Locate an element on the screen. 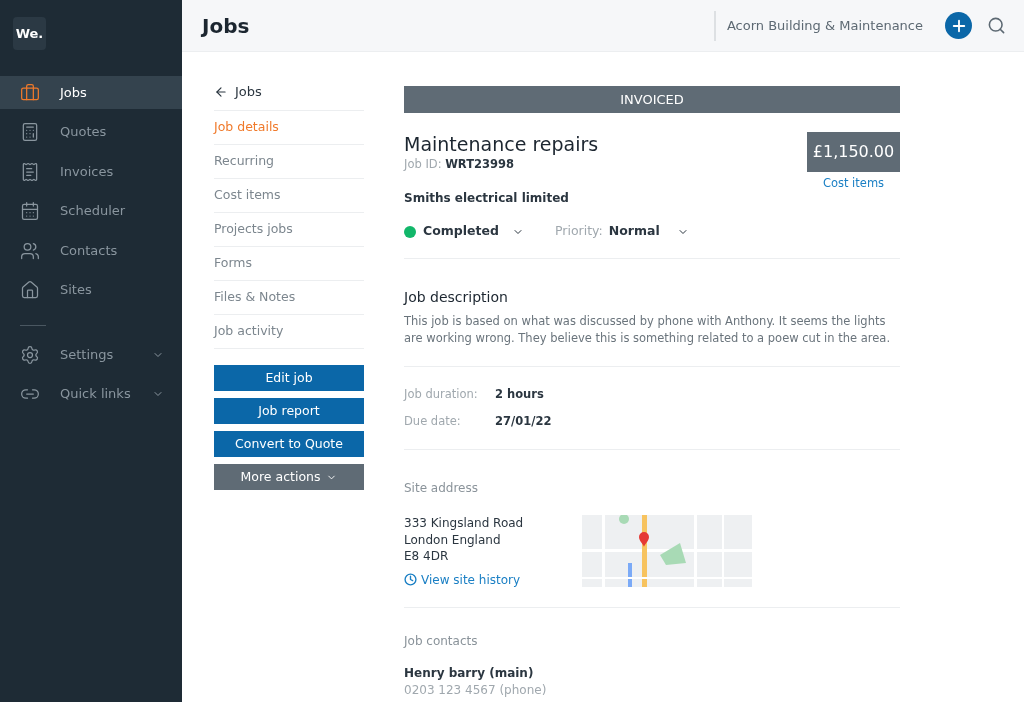 The width and height of the screenshot is (1024, 702). site-history-link: View site history is located at coordinates (493, 579).